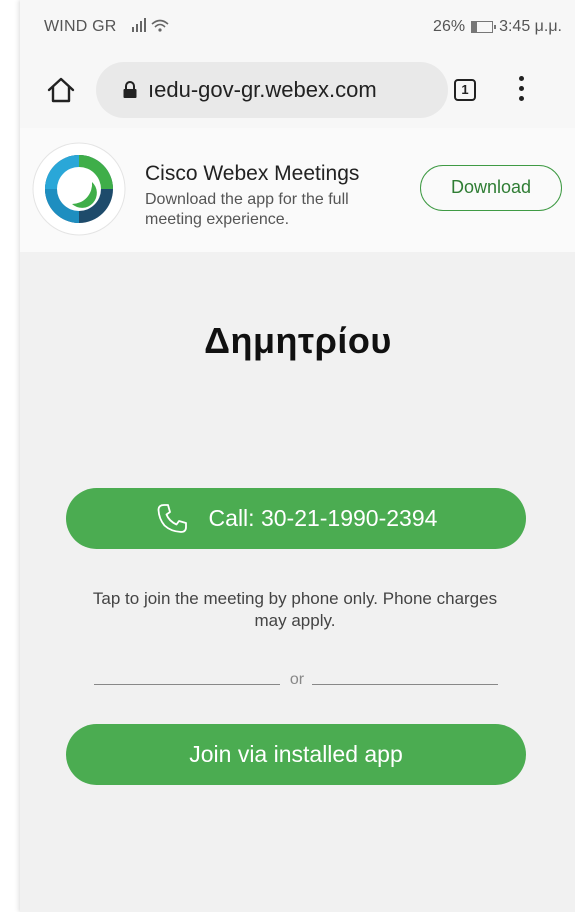 The height and width of the screenshot is (912, 575). I want to click on or-separator: or, so click(297, 679).